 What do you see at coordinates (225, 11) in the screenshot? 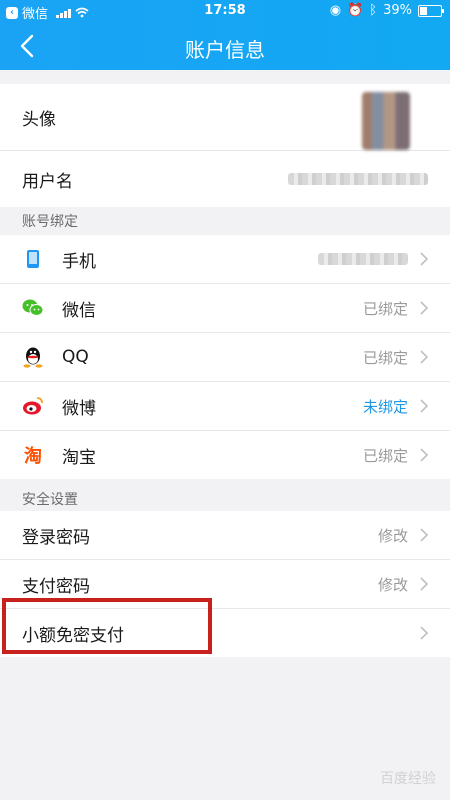
I see `status-bar: ‹ 微信 17:58 ◉ ⏰ ᛒ 39%` at bounding box center [225, 11].